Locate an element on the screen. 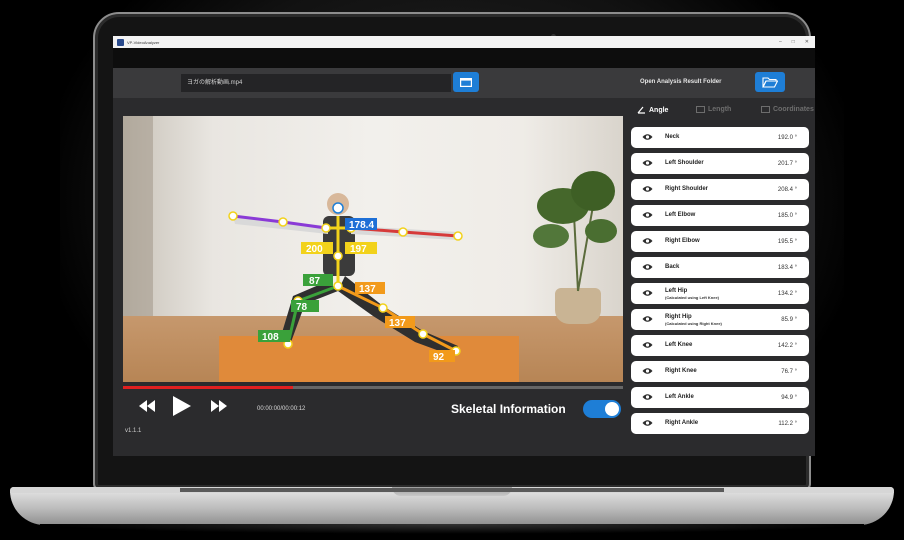  close-button: ✕ is located at coordinates (807, 42).